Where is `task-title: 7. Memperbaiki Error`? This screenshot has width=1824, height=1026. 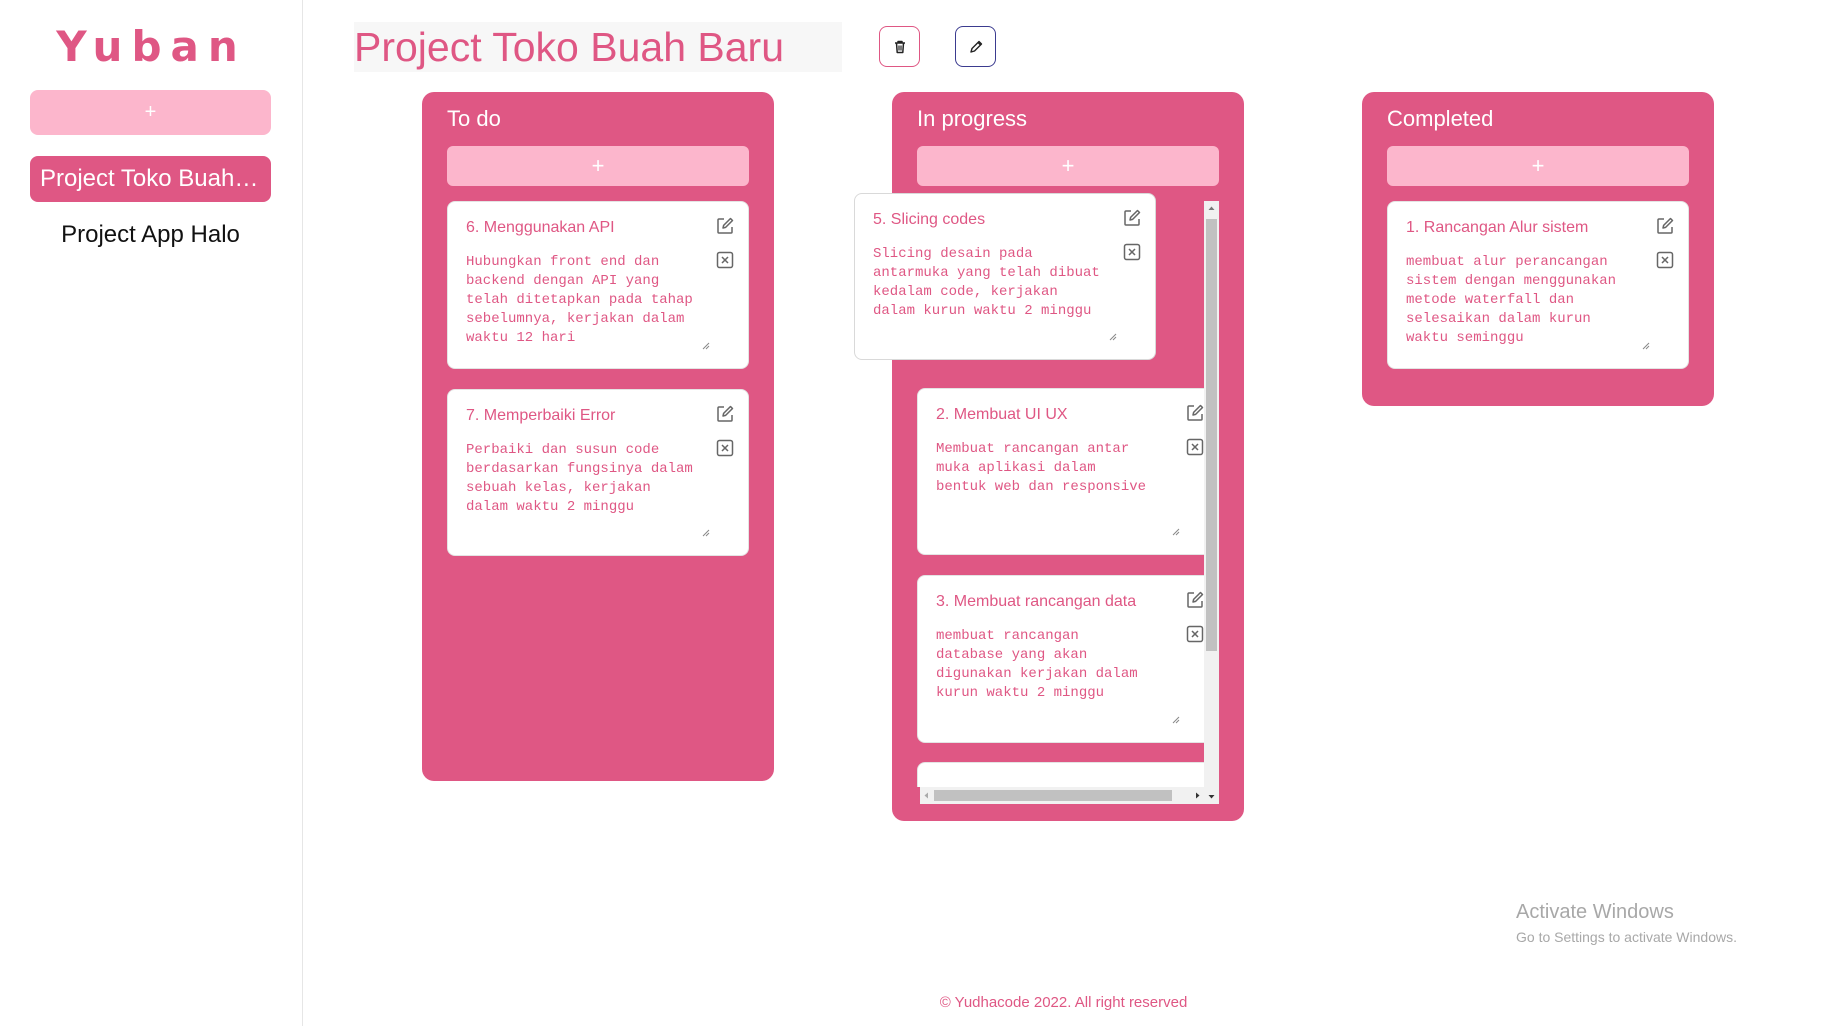 task-title: 7. Memperbaiki Error is located at coordinates (541, 415).